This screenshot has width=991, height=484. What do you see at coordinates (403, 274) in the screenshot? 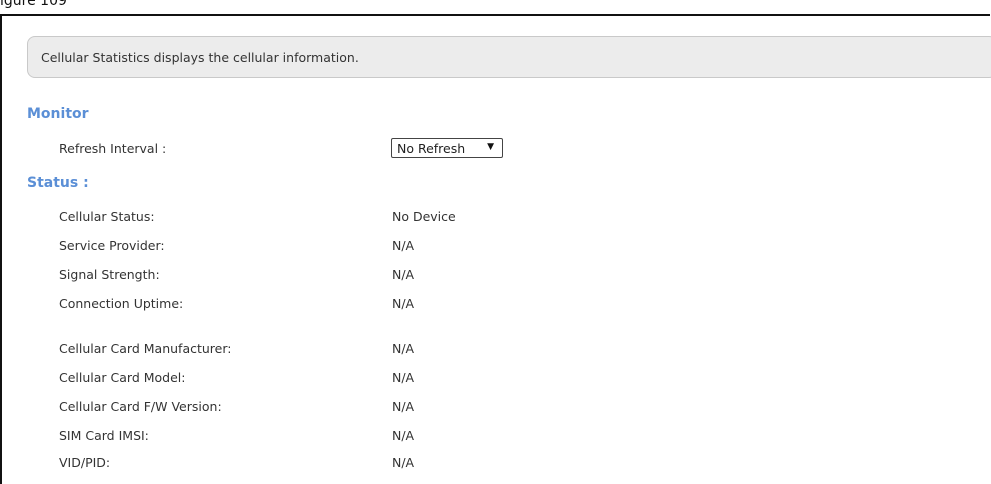
I see `status-value-signal-strength: N/A` at bounding box center [403, 274].